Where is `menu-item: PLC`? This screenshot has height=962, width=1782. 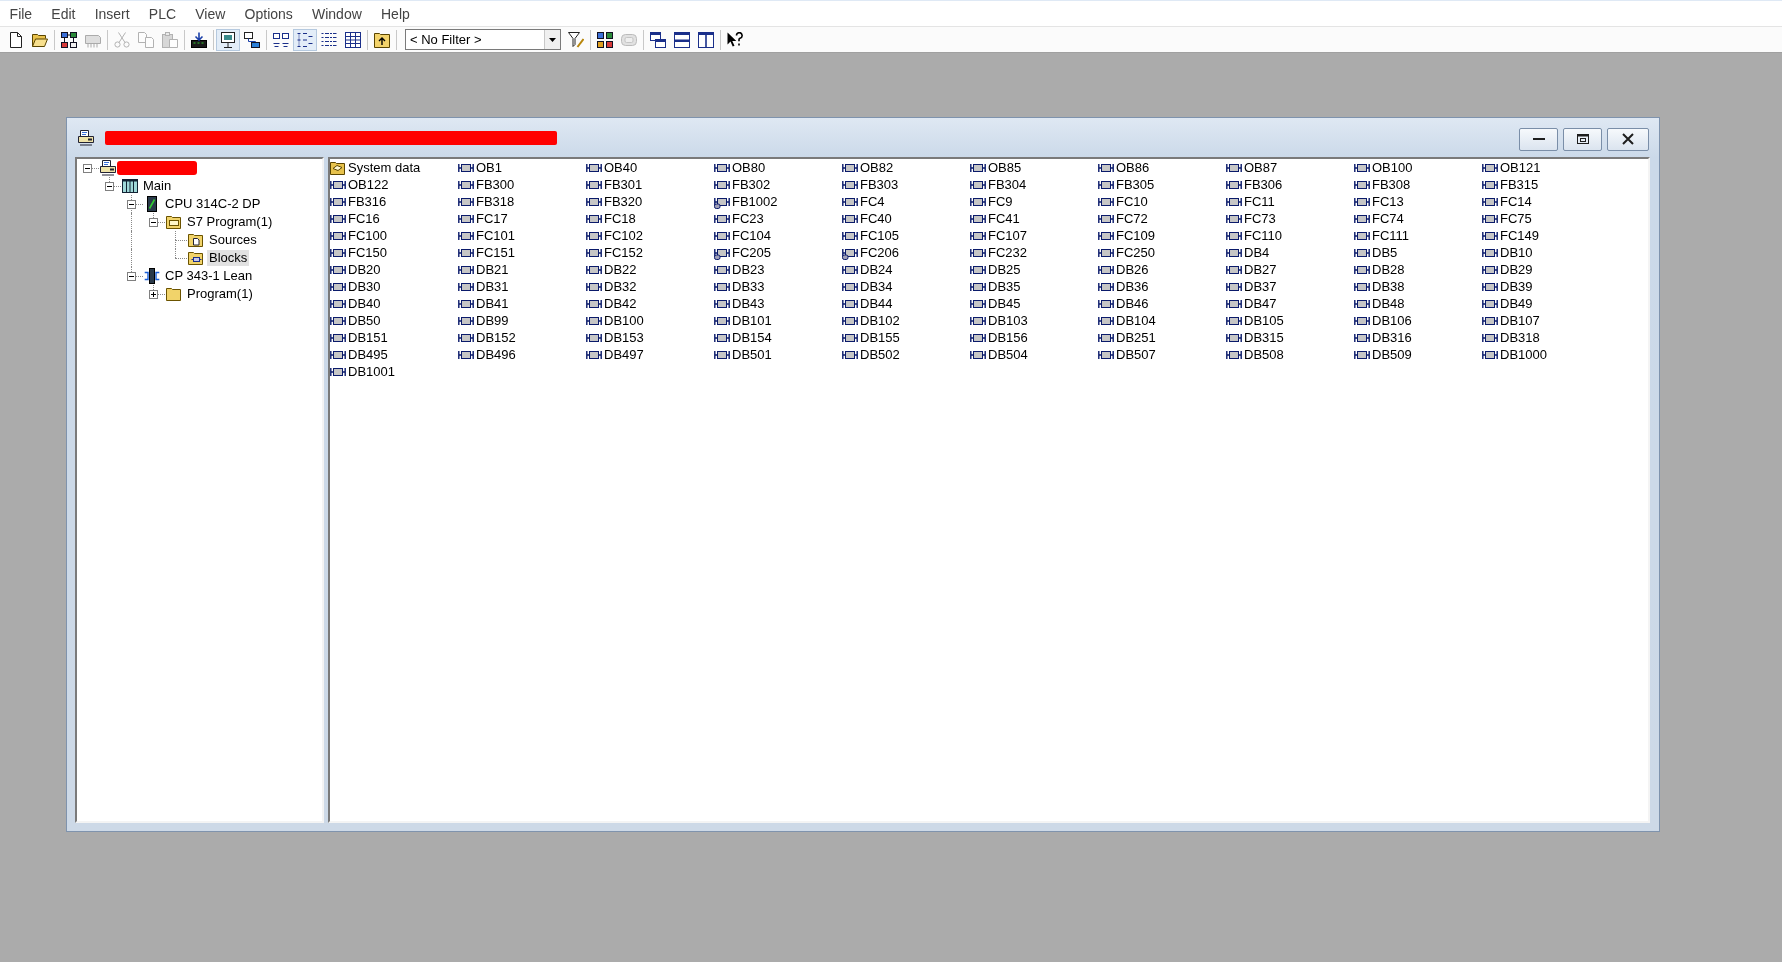
menu-item: PLC is located at coordinates (162, 13).